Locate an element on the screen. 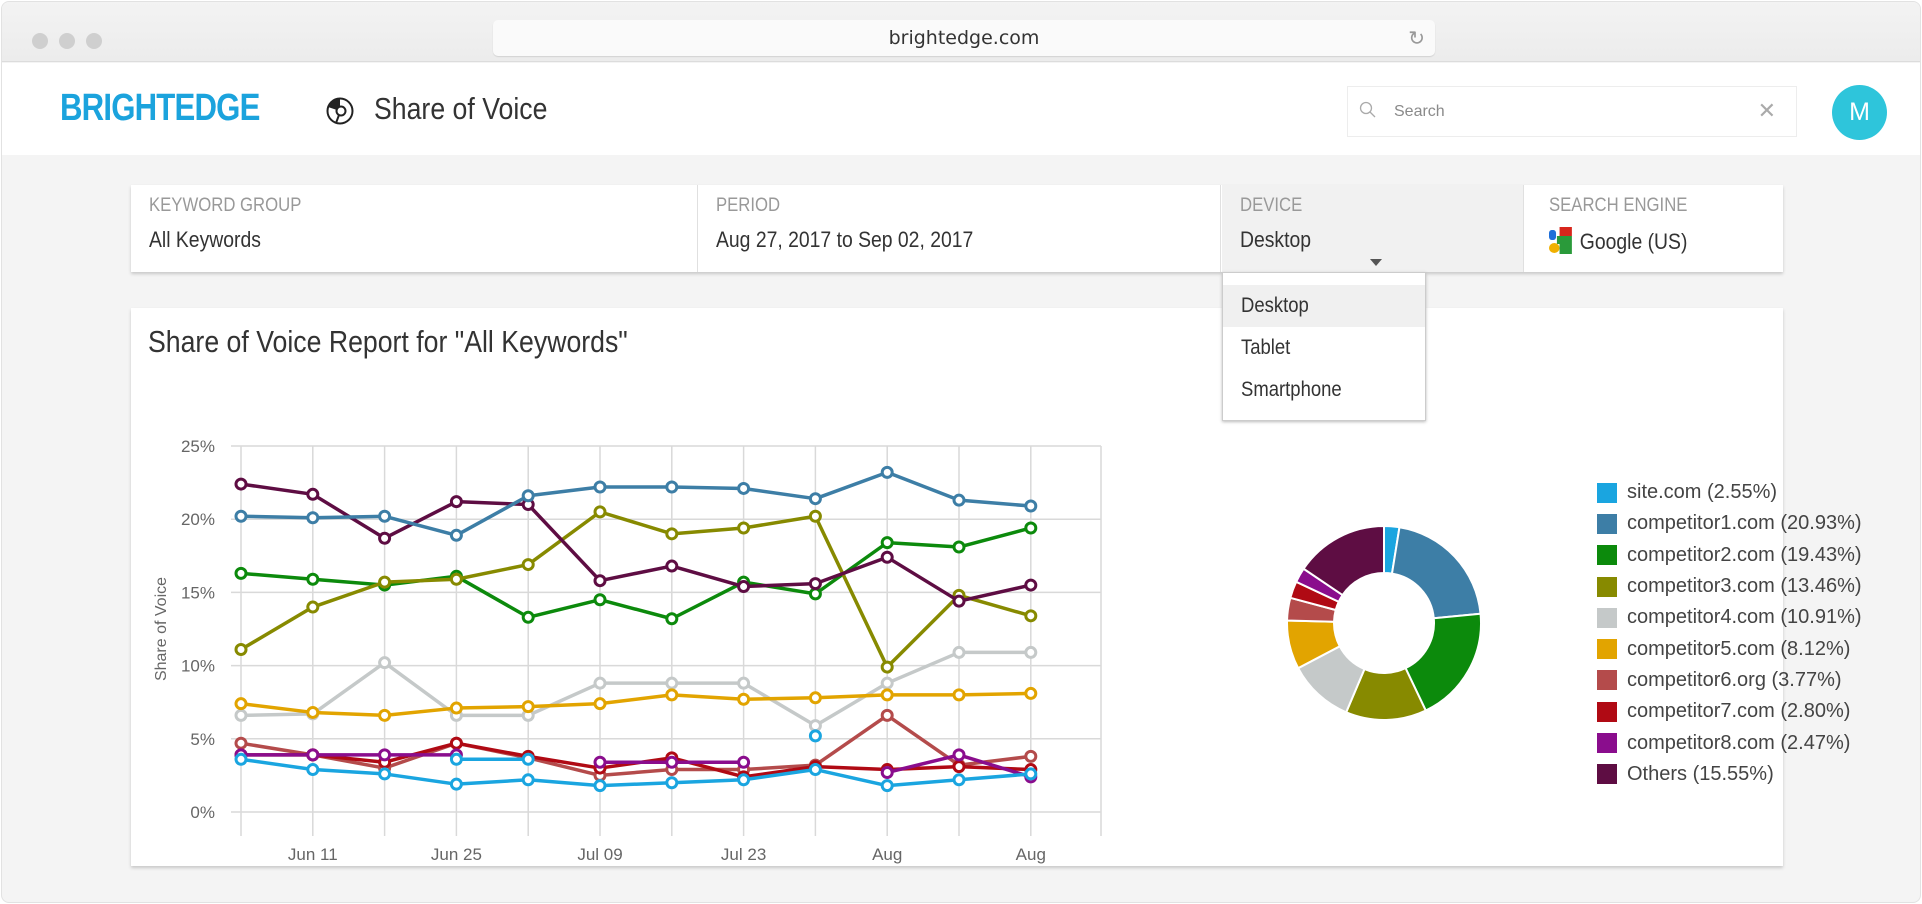 The height and width of the screenshot is (904, 1922). legend-item: Others (15.55%) is located at coordinates (1729, 774).